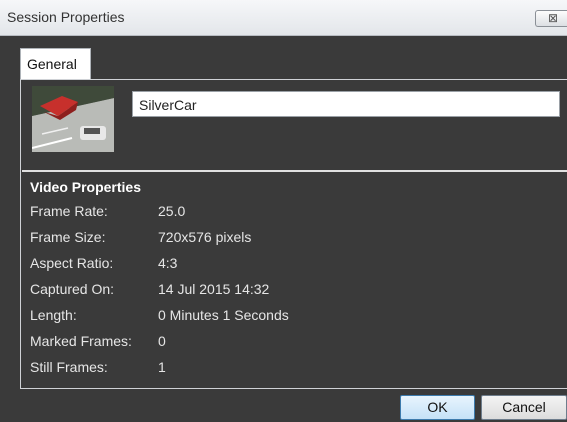 This screenshot has width=567, height=422. Describe the element at coordinates (162, 341) in the screenshot. I see `marked-frames-value: 0` at that location.